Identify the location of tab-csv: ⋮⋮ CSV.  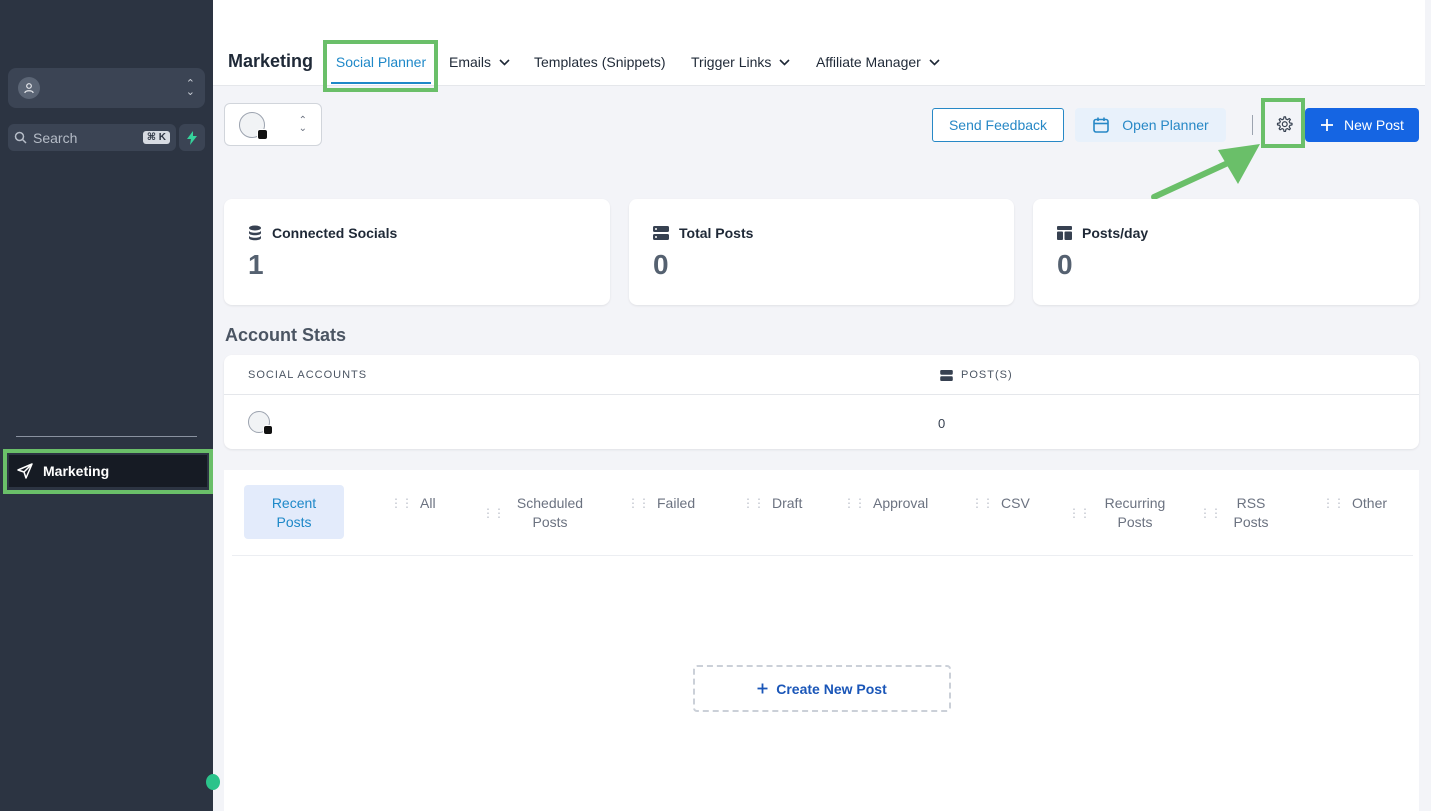
(1000, 512).